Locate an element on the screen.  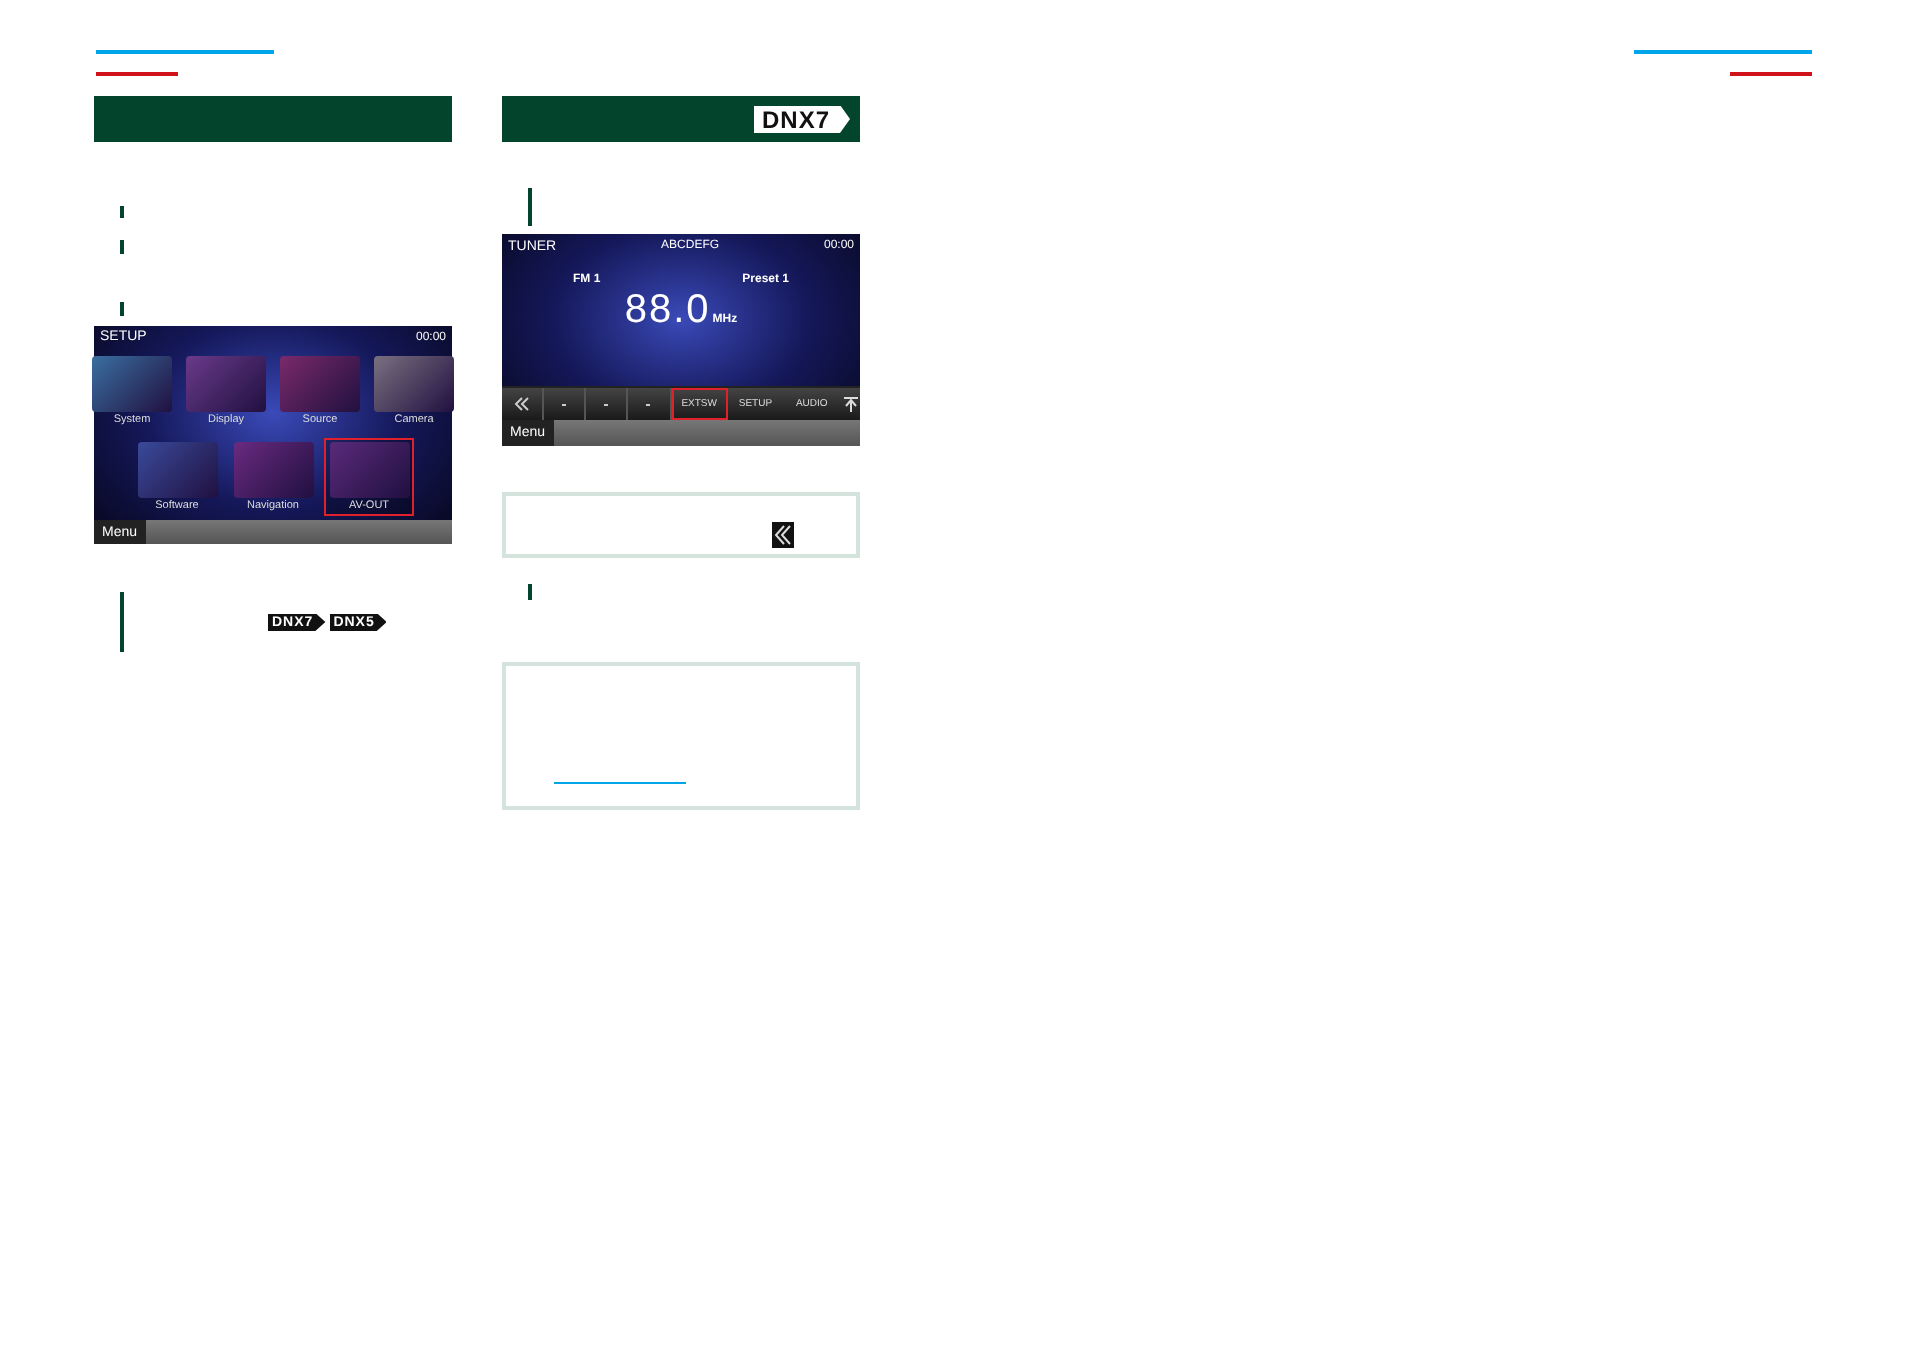
frequency: 88.0 is located at coordinates (667, 311).